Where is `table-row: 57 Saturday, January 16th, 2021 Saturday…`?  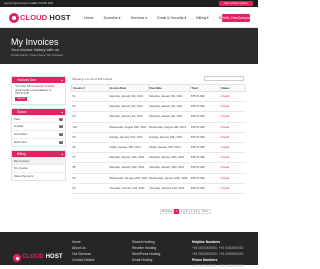 table-row: 57 Saturday, January 16th, 2021 Saturday… is located at coordinates (158, 158).